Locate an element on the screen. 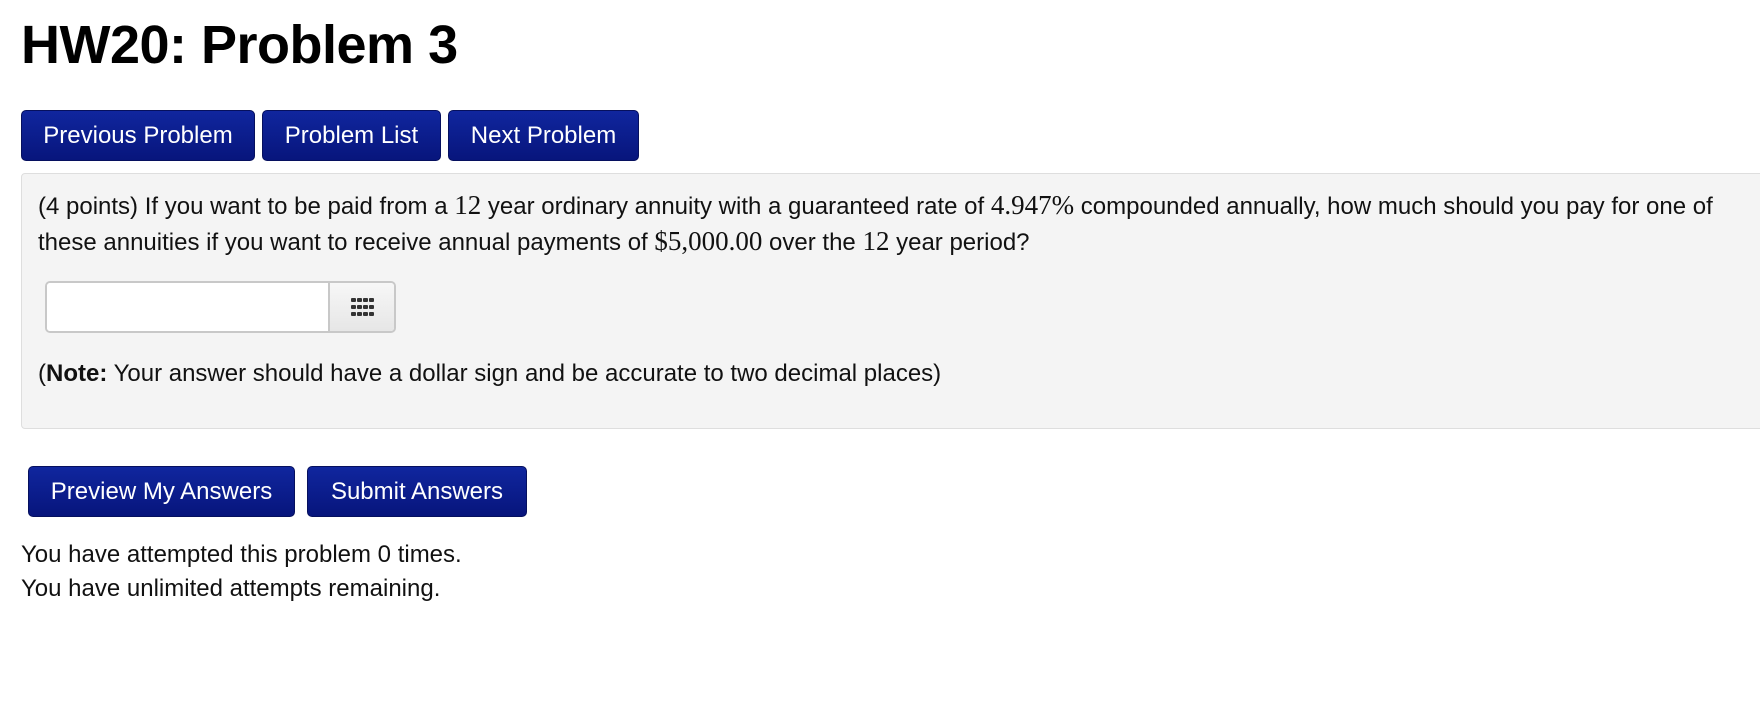  answer-input is located at coordinates (188, 307).